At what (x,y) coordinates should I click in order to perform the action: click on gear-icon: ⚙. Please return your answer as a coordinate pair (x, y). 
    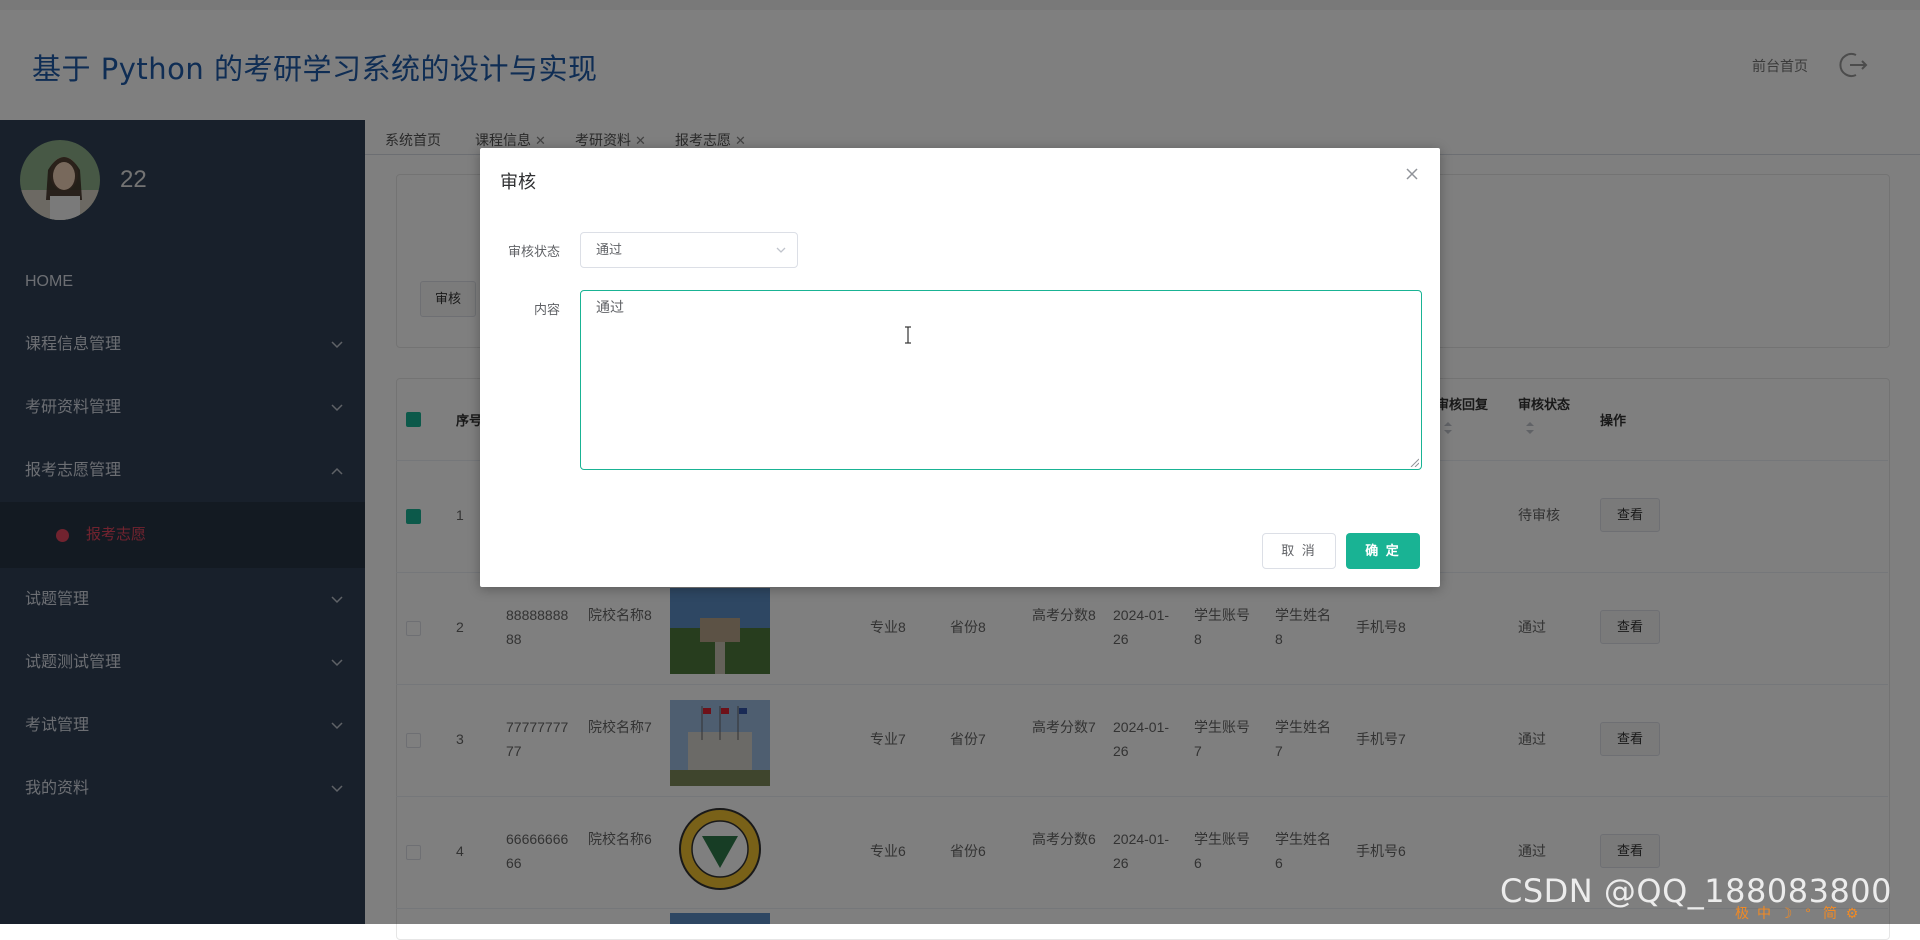
    Looking at the image, I should click on (1852, 913).